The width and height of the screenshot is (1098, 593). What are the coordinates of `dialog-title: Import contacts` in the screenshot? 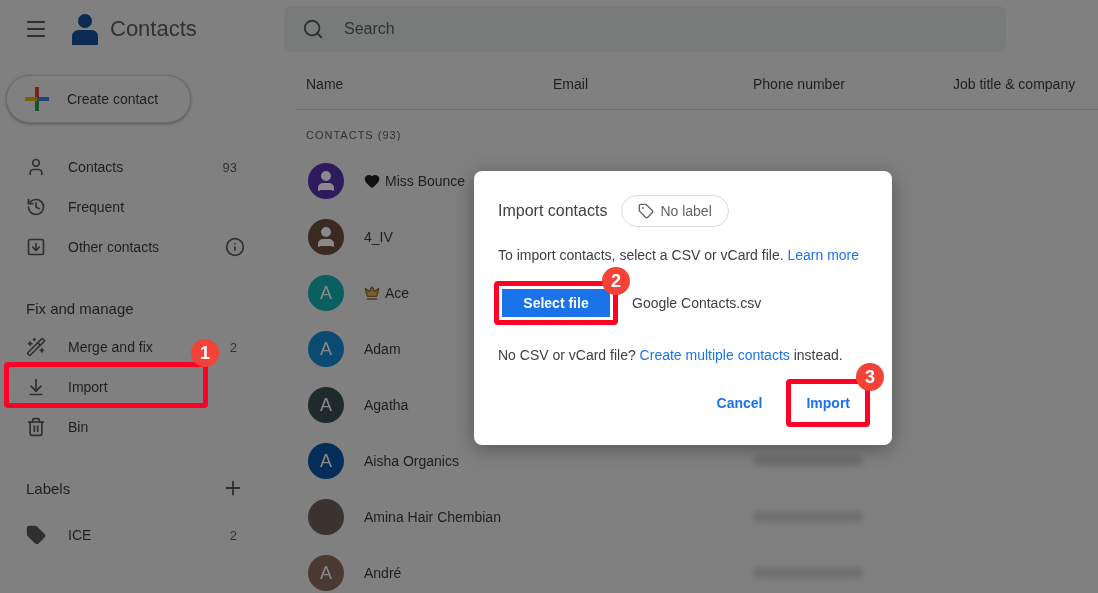 It's located at (553, 211).